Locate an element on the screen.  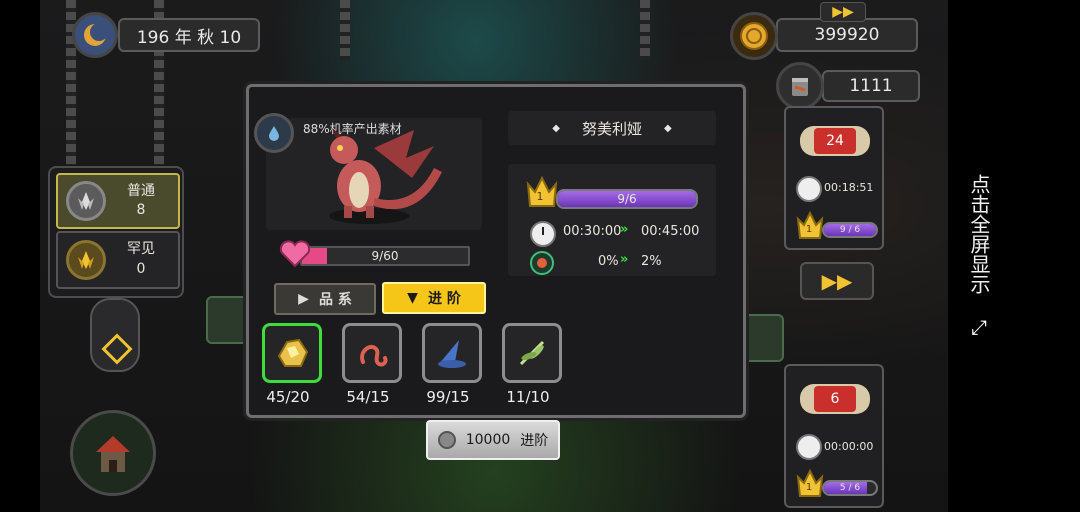
frame-tab-right is located at coordinates (762, 338).